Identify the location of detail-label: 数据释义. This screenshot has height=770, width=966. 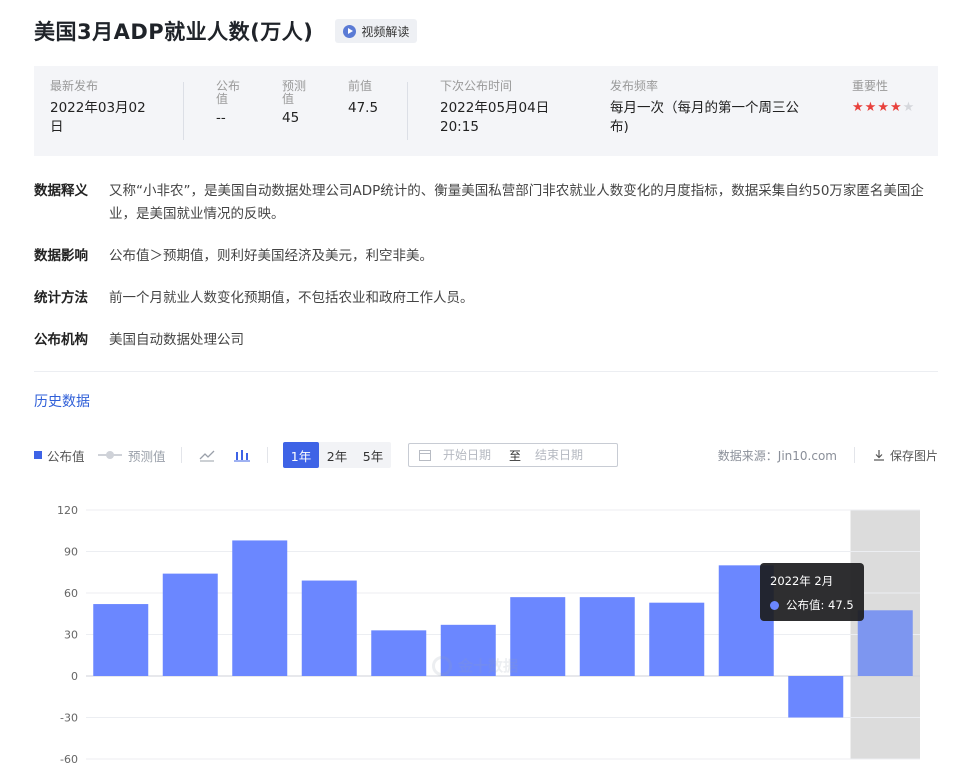
(61, 191).